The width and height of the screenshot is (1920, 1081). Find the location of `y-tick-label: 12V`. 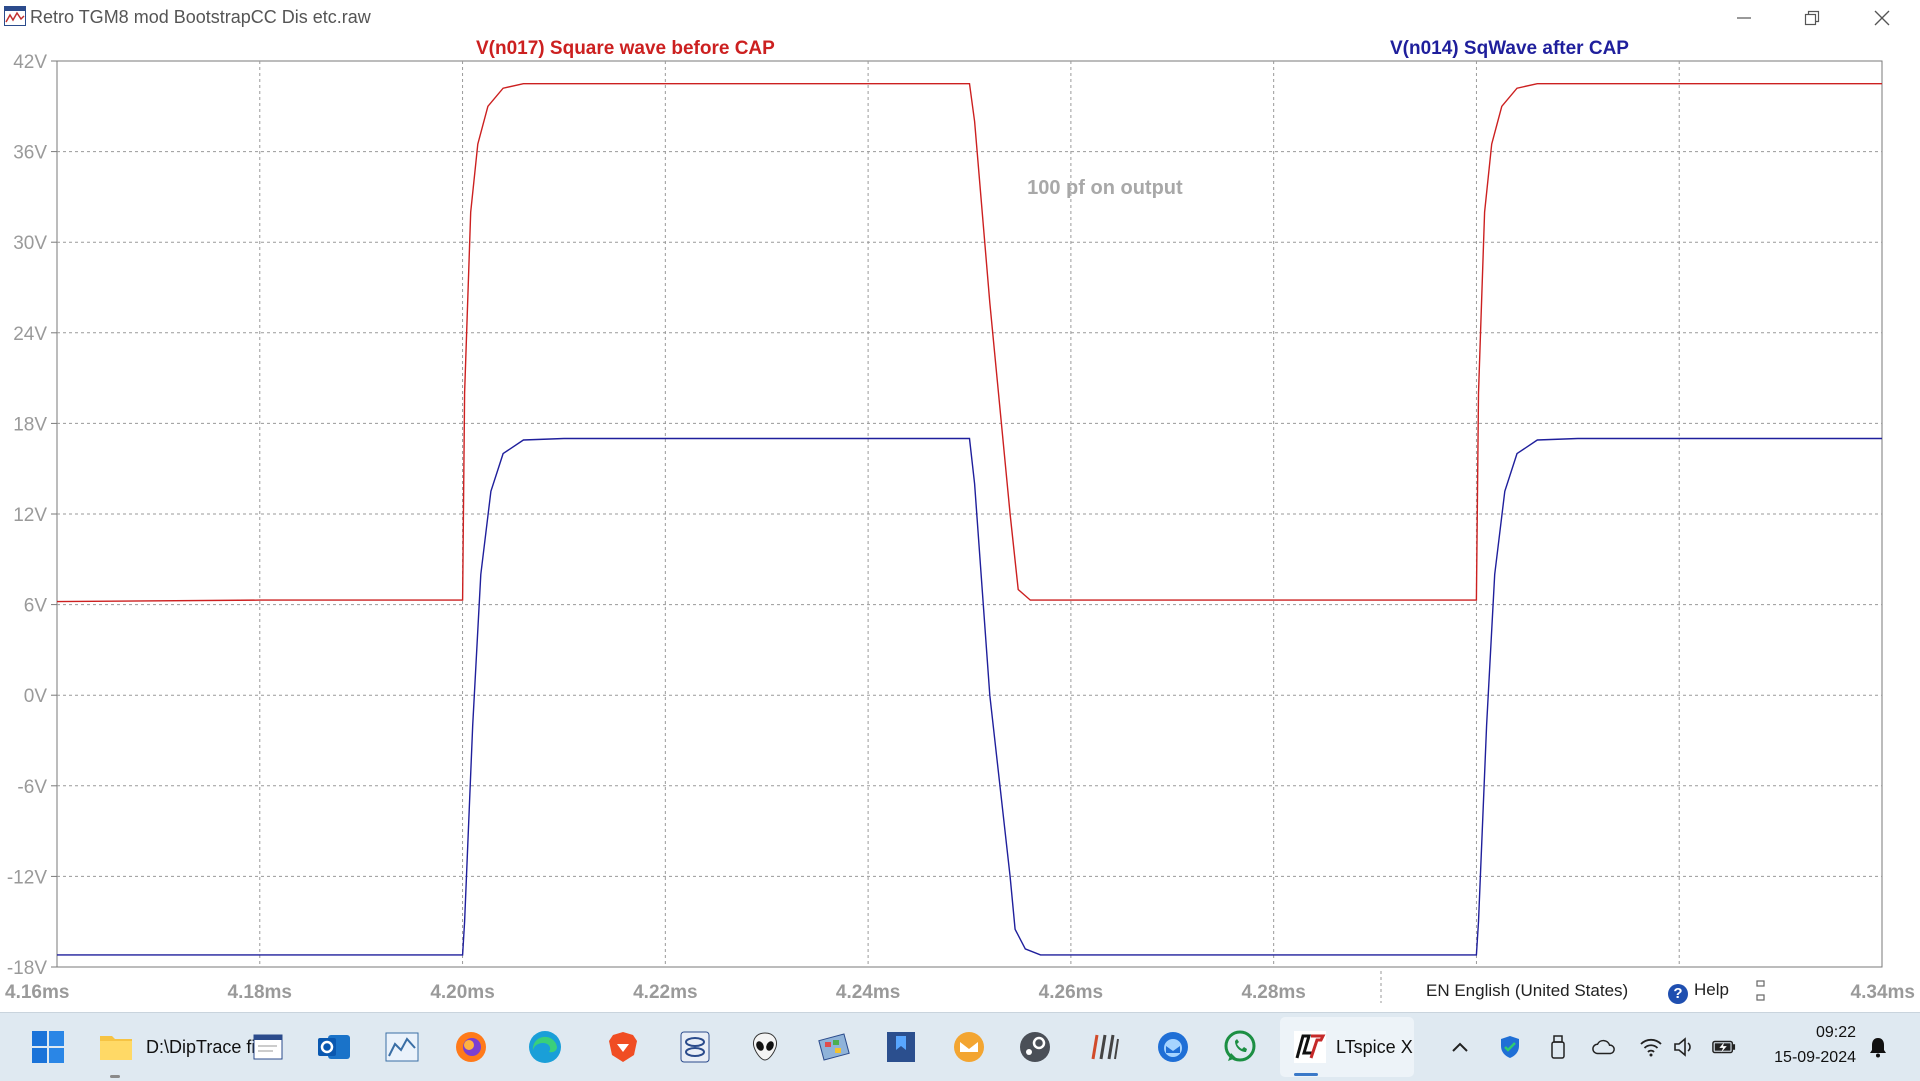

y-tick-label: 12V is located at coordinates (30, 515).